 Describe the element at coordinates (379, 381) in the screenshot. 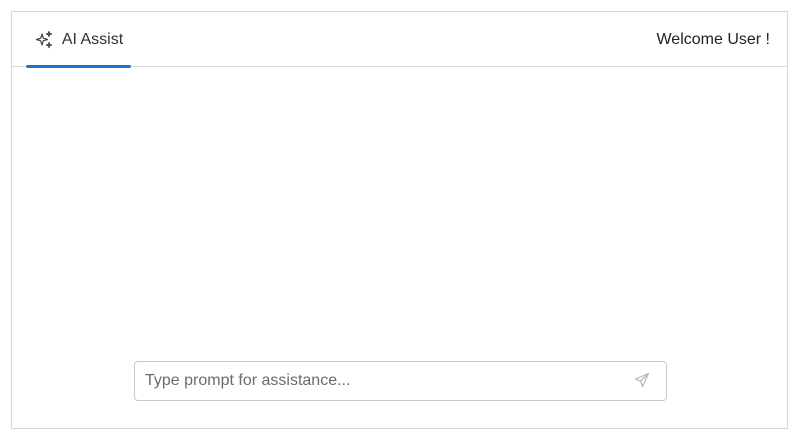

I see `prompt-input` at that location.